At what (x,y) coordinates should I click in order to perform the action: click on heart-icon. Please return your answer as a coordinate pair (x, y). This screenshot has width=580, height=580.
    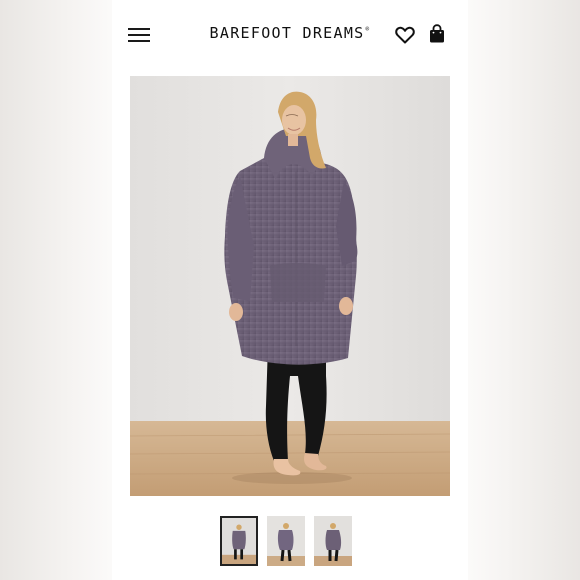
    Looking at the image, I should click on (405, 35).